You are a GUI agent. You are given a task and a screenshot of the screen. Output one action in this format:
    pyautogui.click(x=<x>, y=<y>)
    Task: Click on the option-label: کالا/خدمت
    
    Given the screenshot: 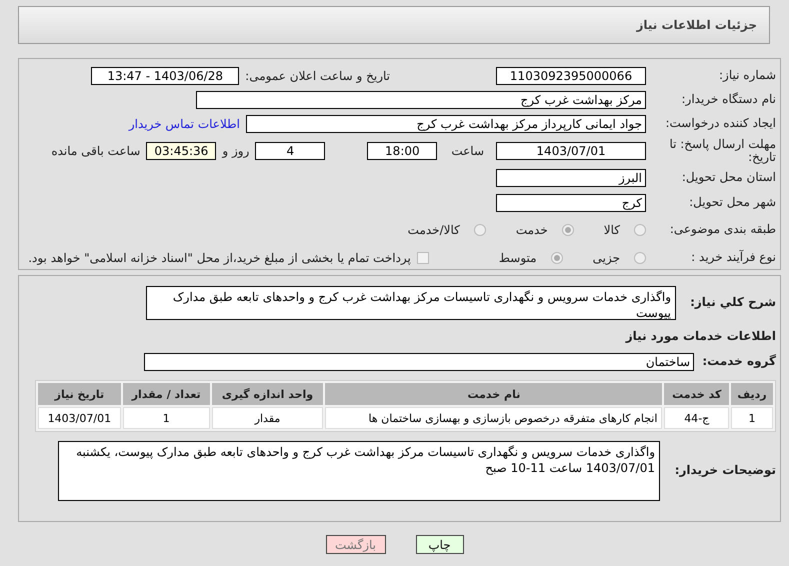 What is the action you would take?
    pyautogui.click(x=434, y=230)
    